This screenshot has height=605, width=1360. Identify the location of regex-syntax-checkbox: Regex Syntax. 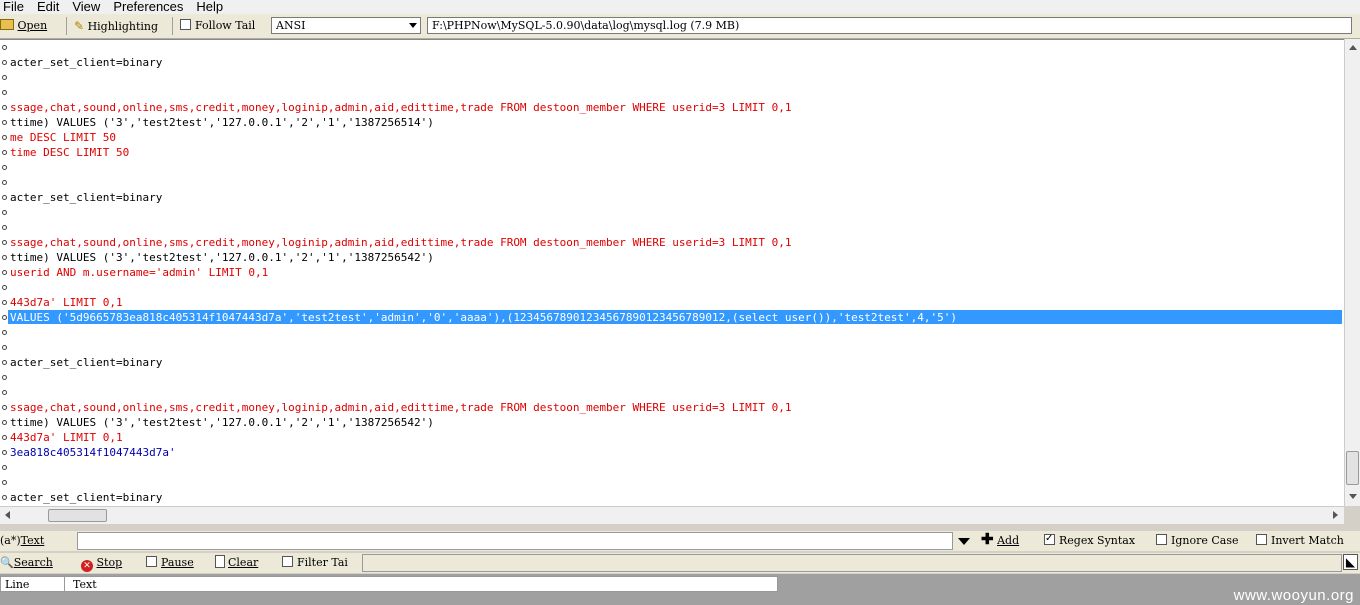
(1090, 540).